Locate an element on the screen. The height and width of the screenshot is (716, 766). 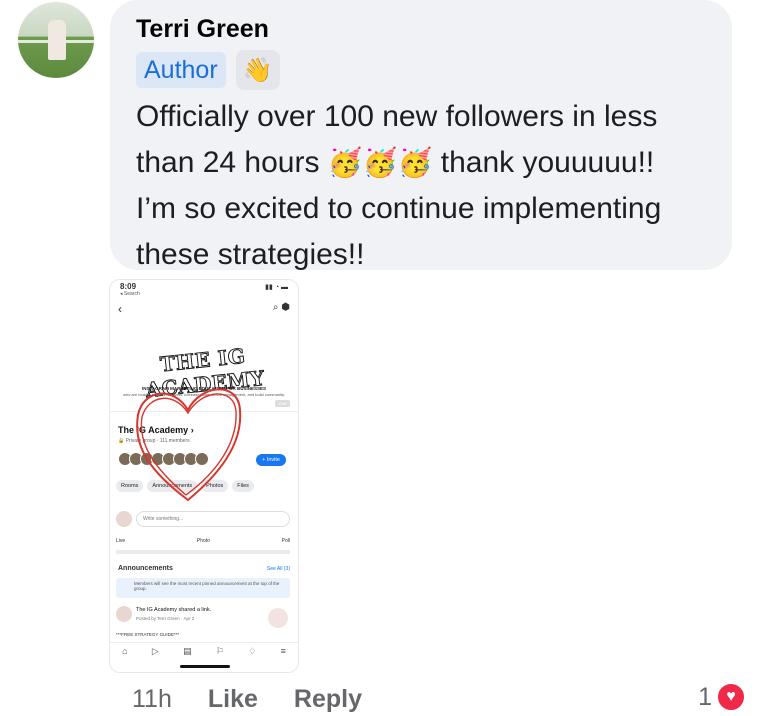
tab-photos: Photos is located at coordinates (215, 486).